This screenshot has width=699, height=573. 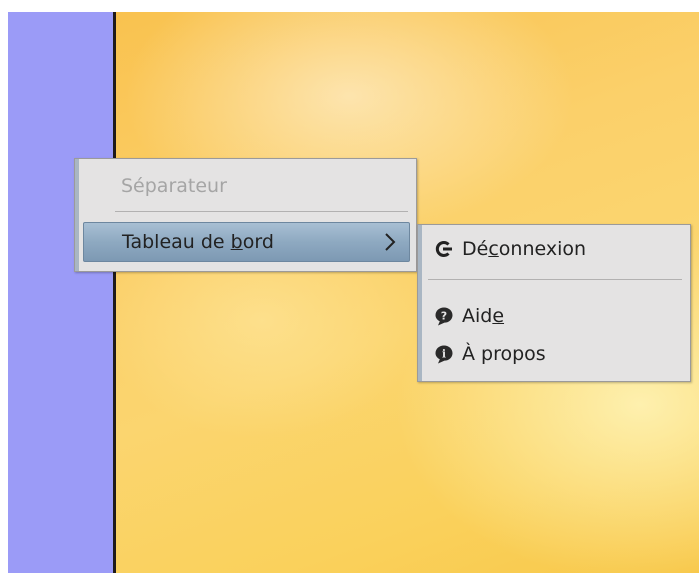 I want to click on logout-icon, so click(x=443, y=249).